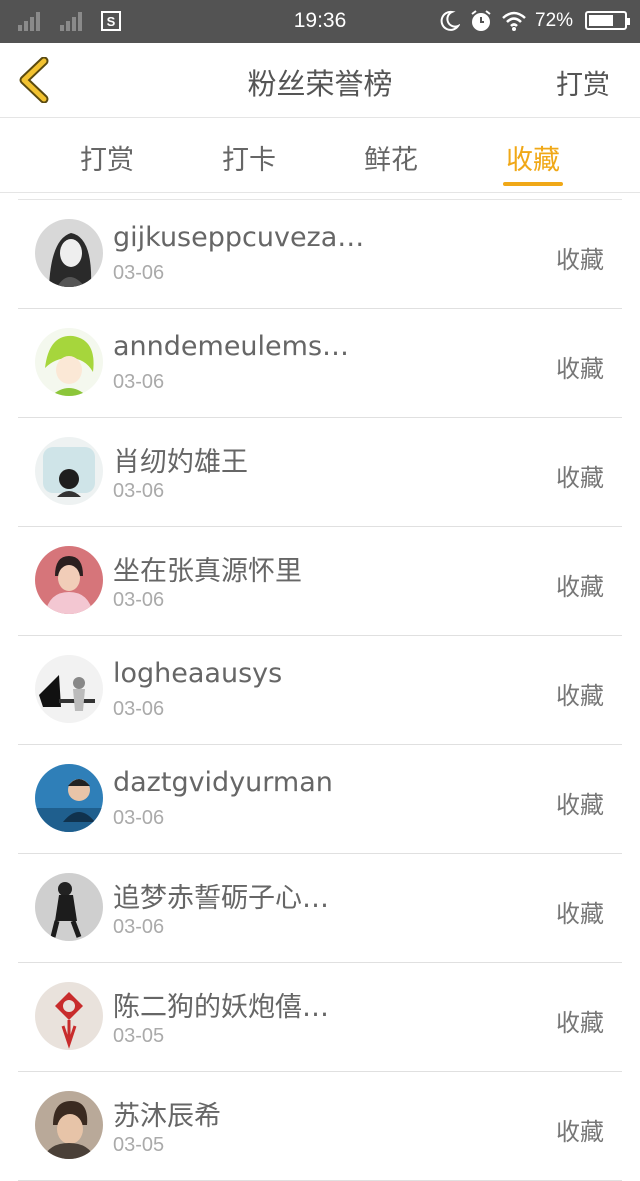 This screenshot has width=640, height=1181. I want to click on nav-bar: 粉丝荣誉榜 打赏, so click(320, 80).